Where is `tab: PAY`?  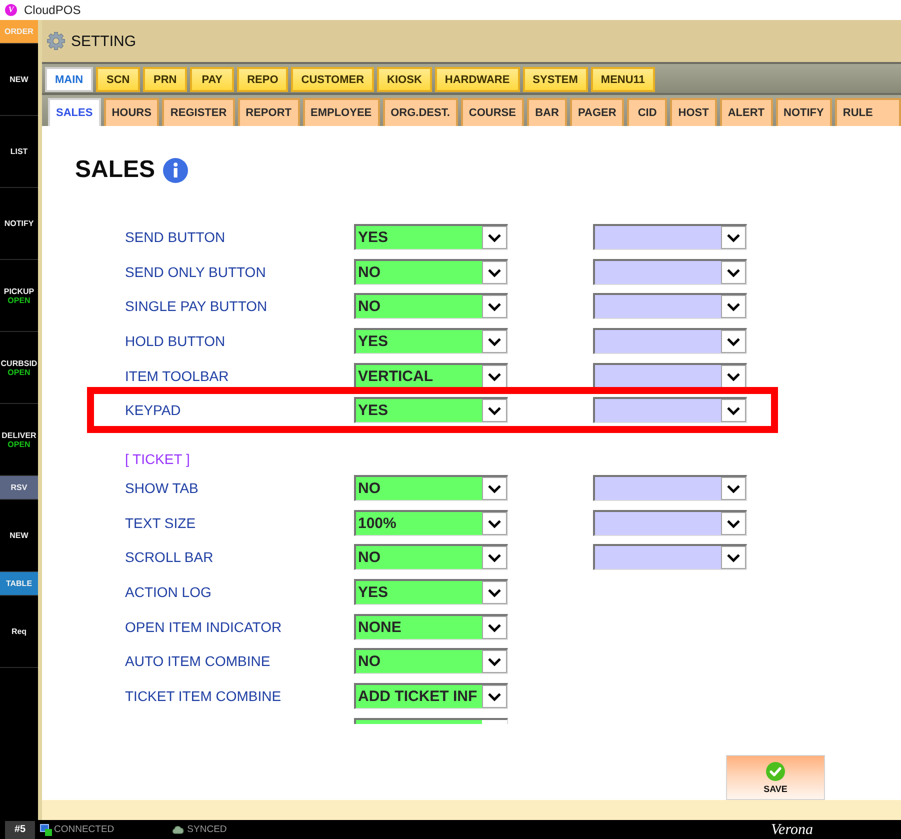 tab: PAY is located at coordinates (212, 79).